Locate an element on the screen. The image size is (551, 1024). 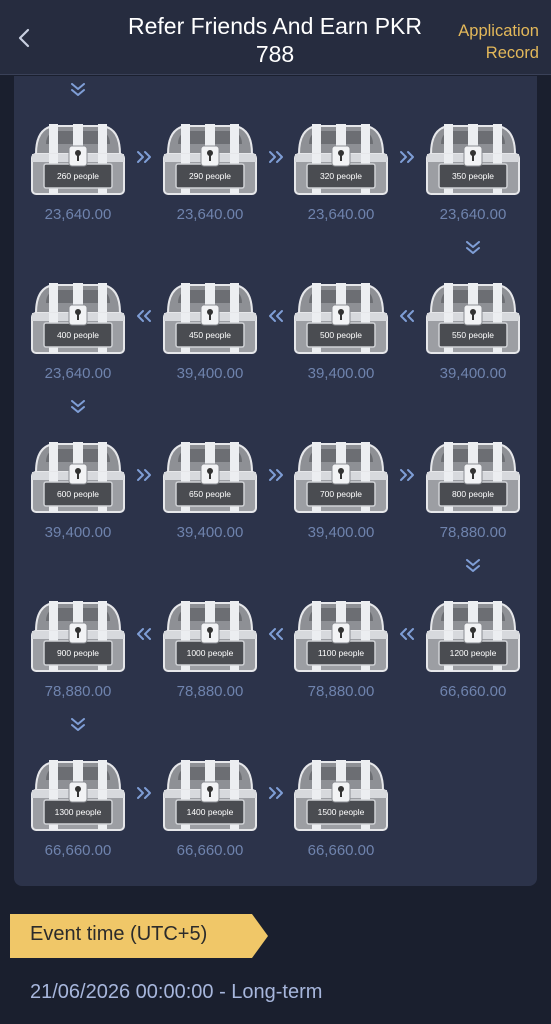
chest-people-label: 550 people is located at coordinates (473, 335).